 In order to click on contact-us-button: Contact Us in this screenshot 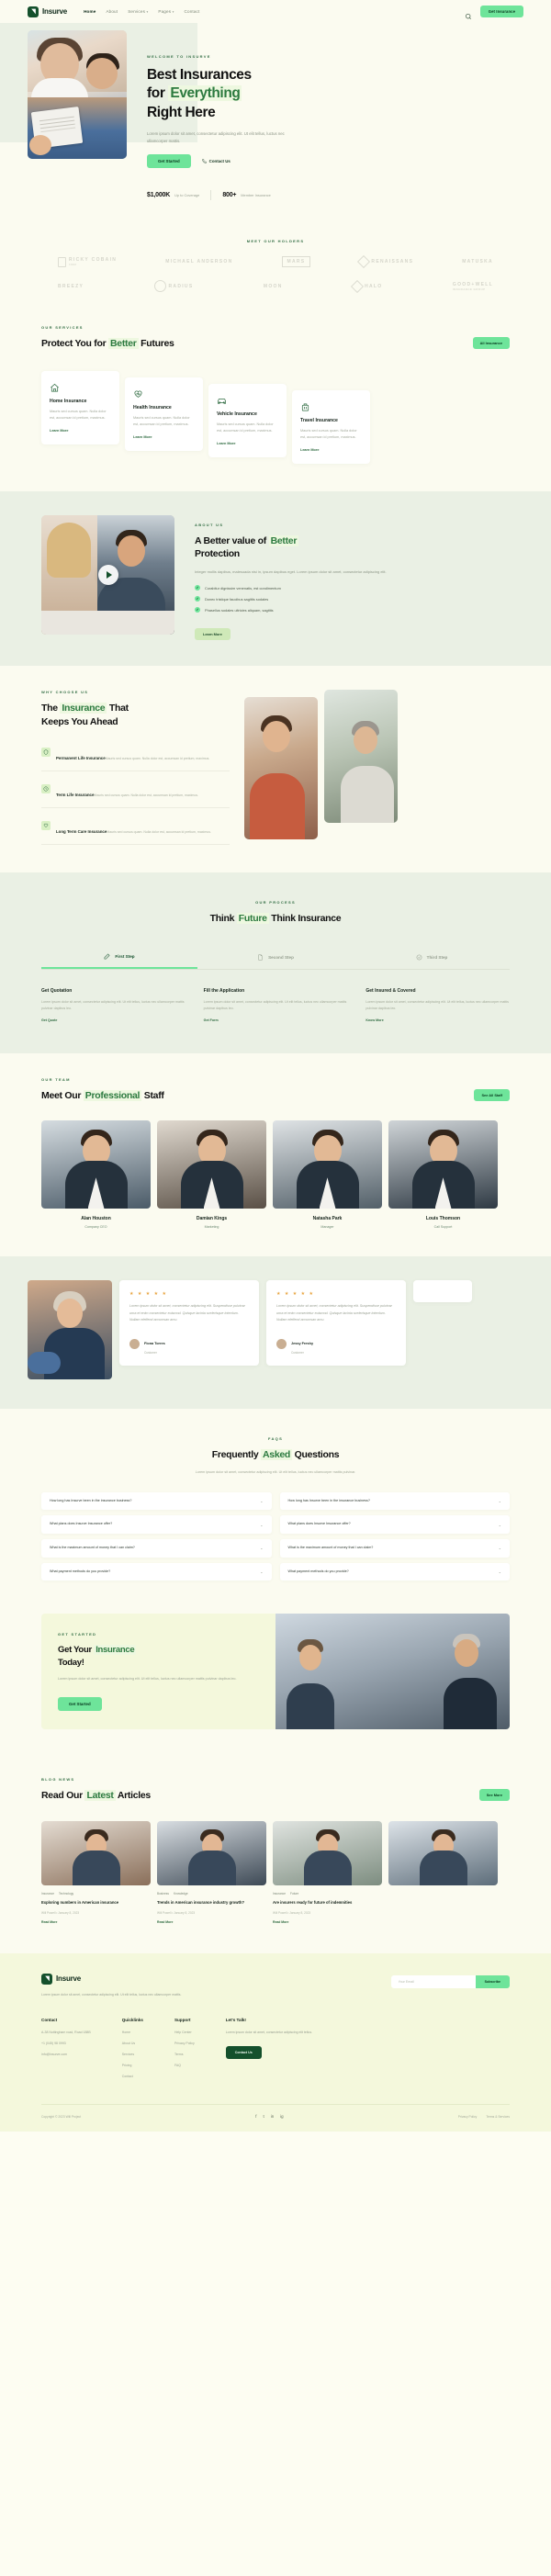, I will do `click(216, 161)`.